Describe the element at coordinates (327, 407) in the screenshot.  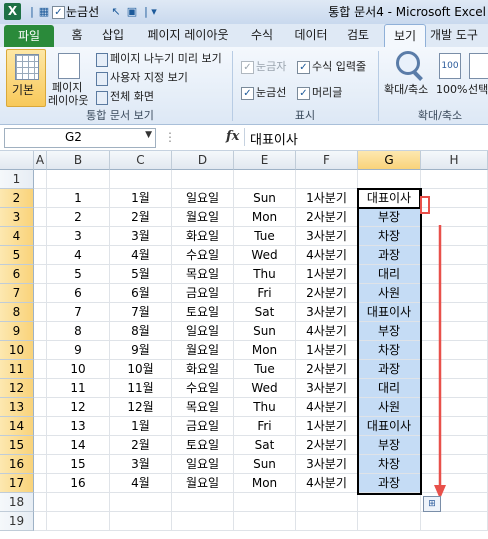
I see `cell-f13: 4사분기` at that location.